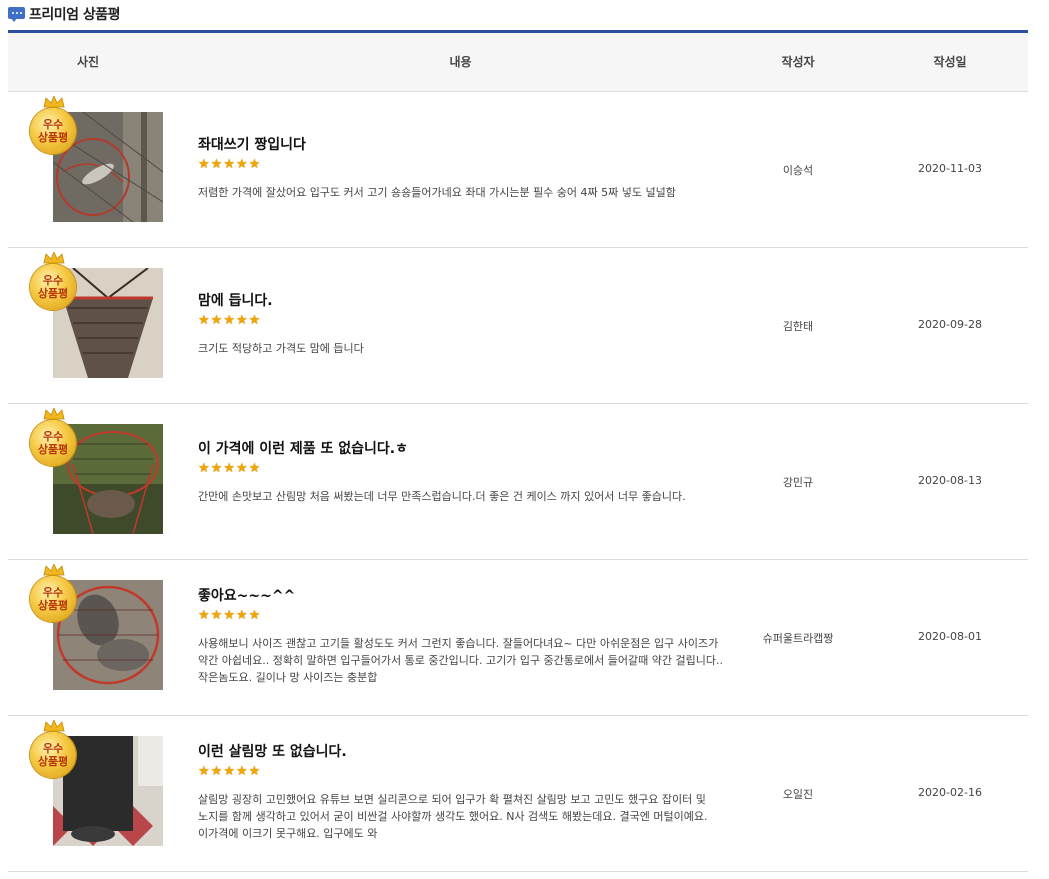  Describe the element at coordinates (950, 324) in the screenshot. I see `review-date: 2020-09-28` at that location.